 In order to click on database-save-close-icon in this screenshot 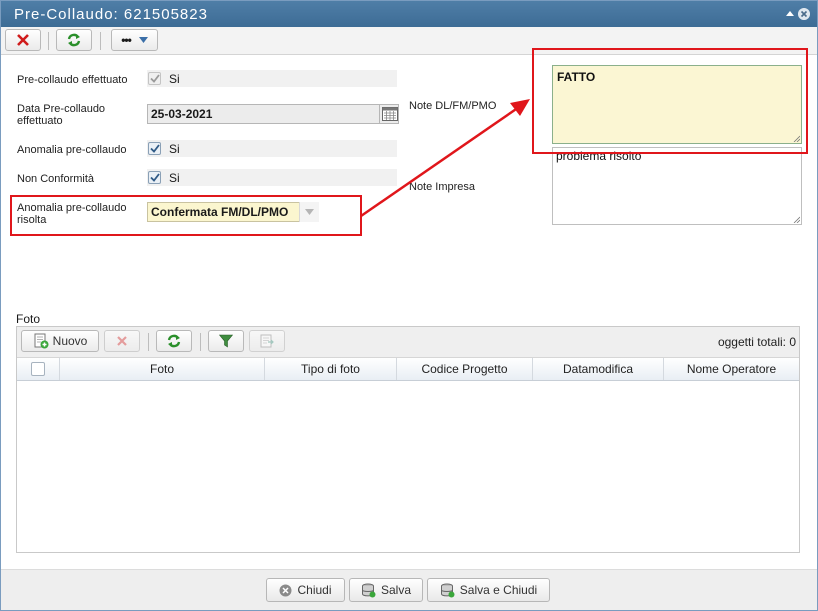, I will do `click(447, 590)`.